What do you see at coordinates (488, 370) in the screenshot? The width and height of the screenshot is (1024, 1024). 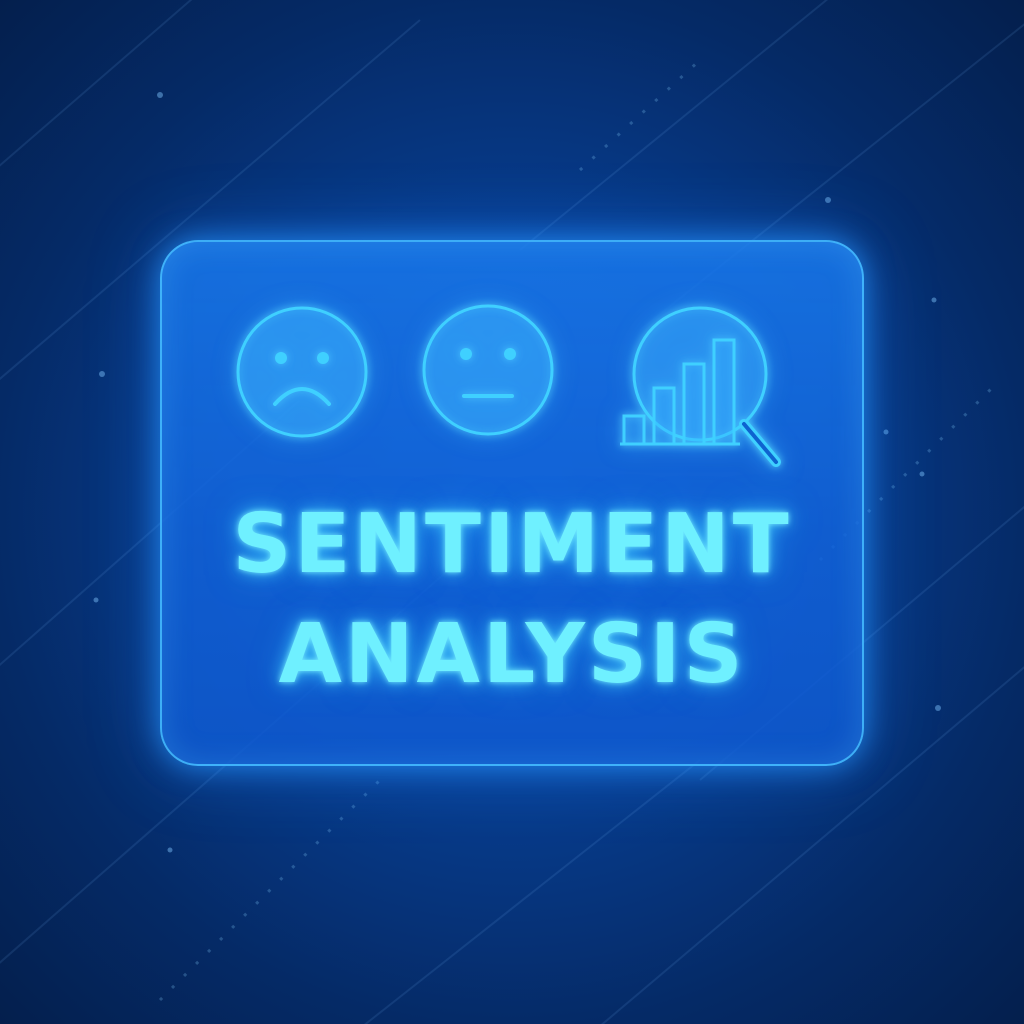 I see `neutral-face-icon` at bounding box center [488, 370].